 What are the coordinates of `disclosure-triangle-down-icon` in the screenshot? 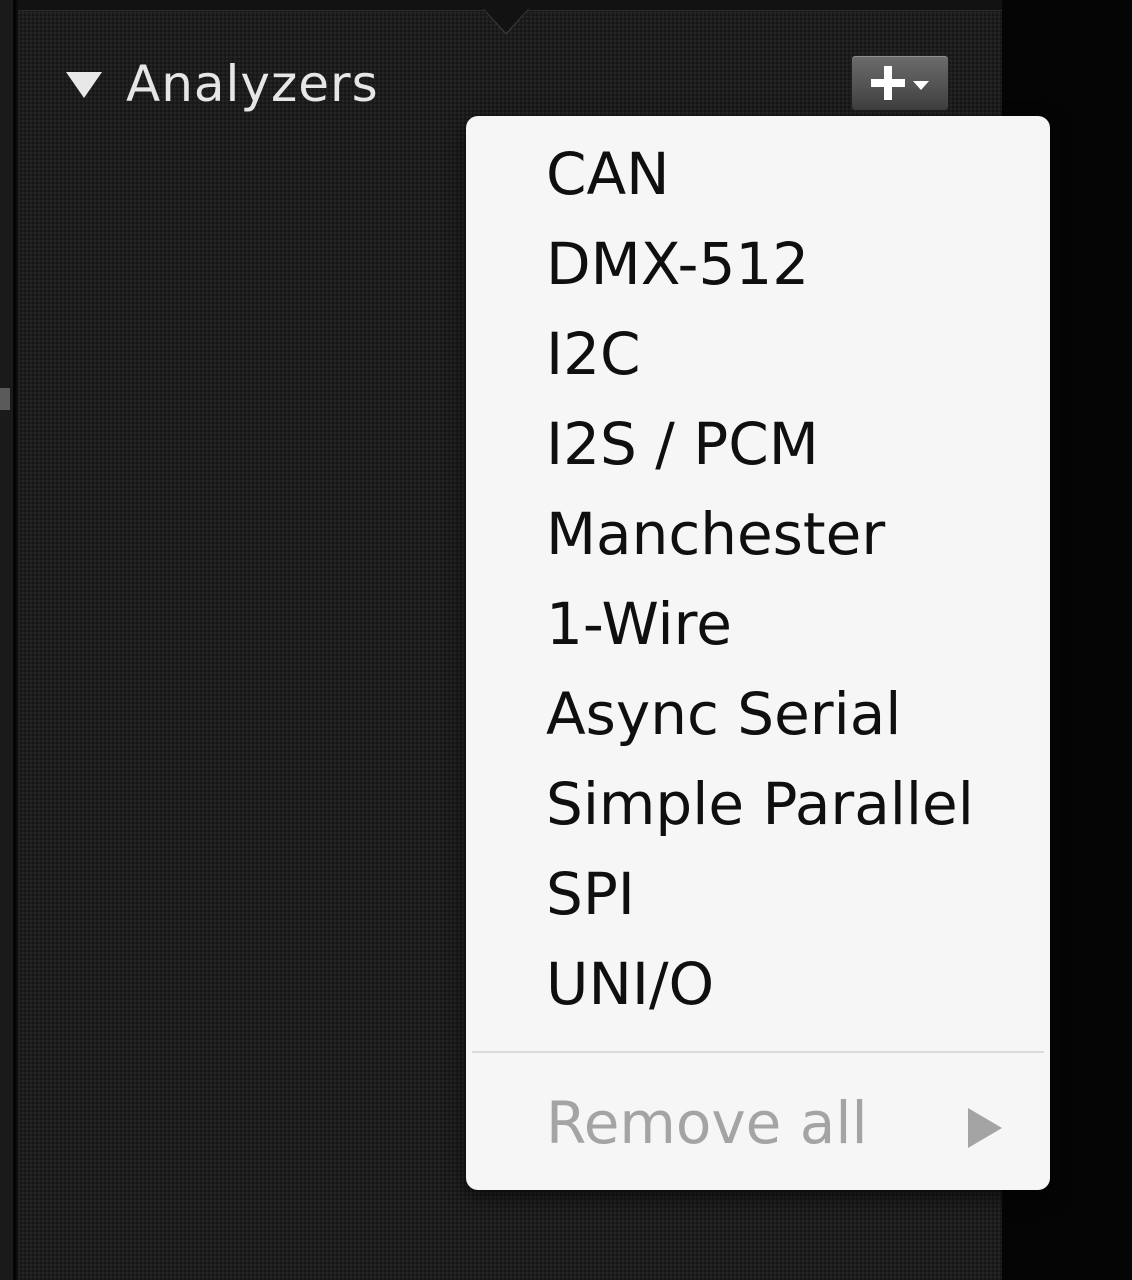 It's located at (84, 85).